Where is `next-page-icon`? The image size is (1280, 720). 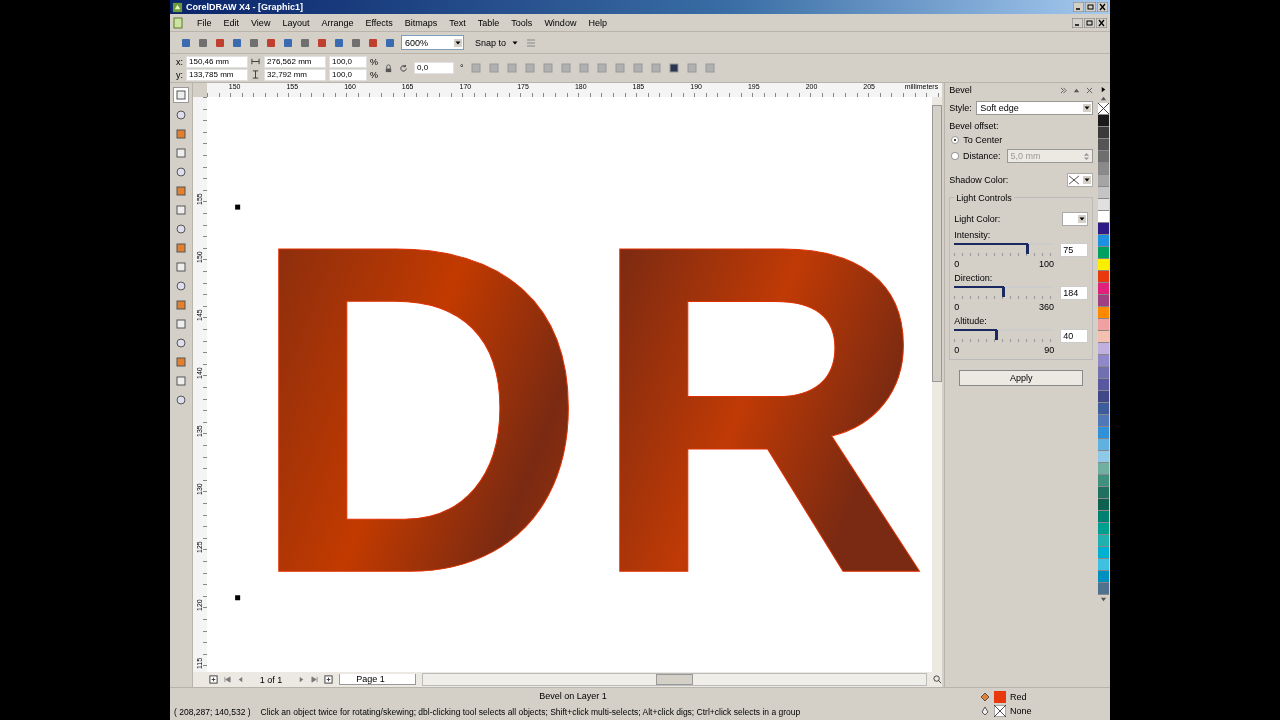 next-page-icon is located at coordinates (302, 679).